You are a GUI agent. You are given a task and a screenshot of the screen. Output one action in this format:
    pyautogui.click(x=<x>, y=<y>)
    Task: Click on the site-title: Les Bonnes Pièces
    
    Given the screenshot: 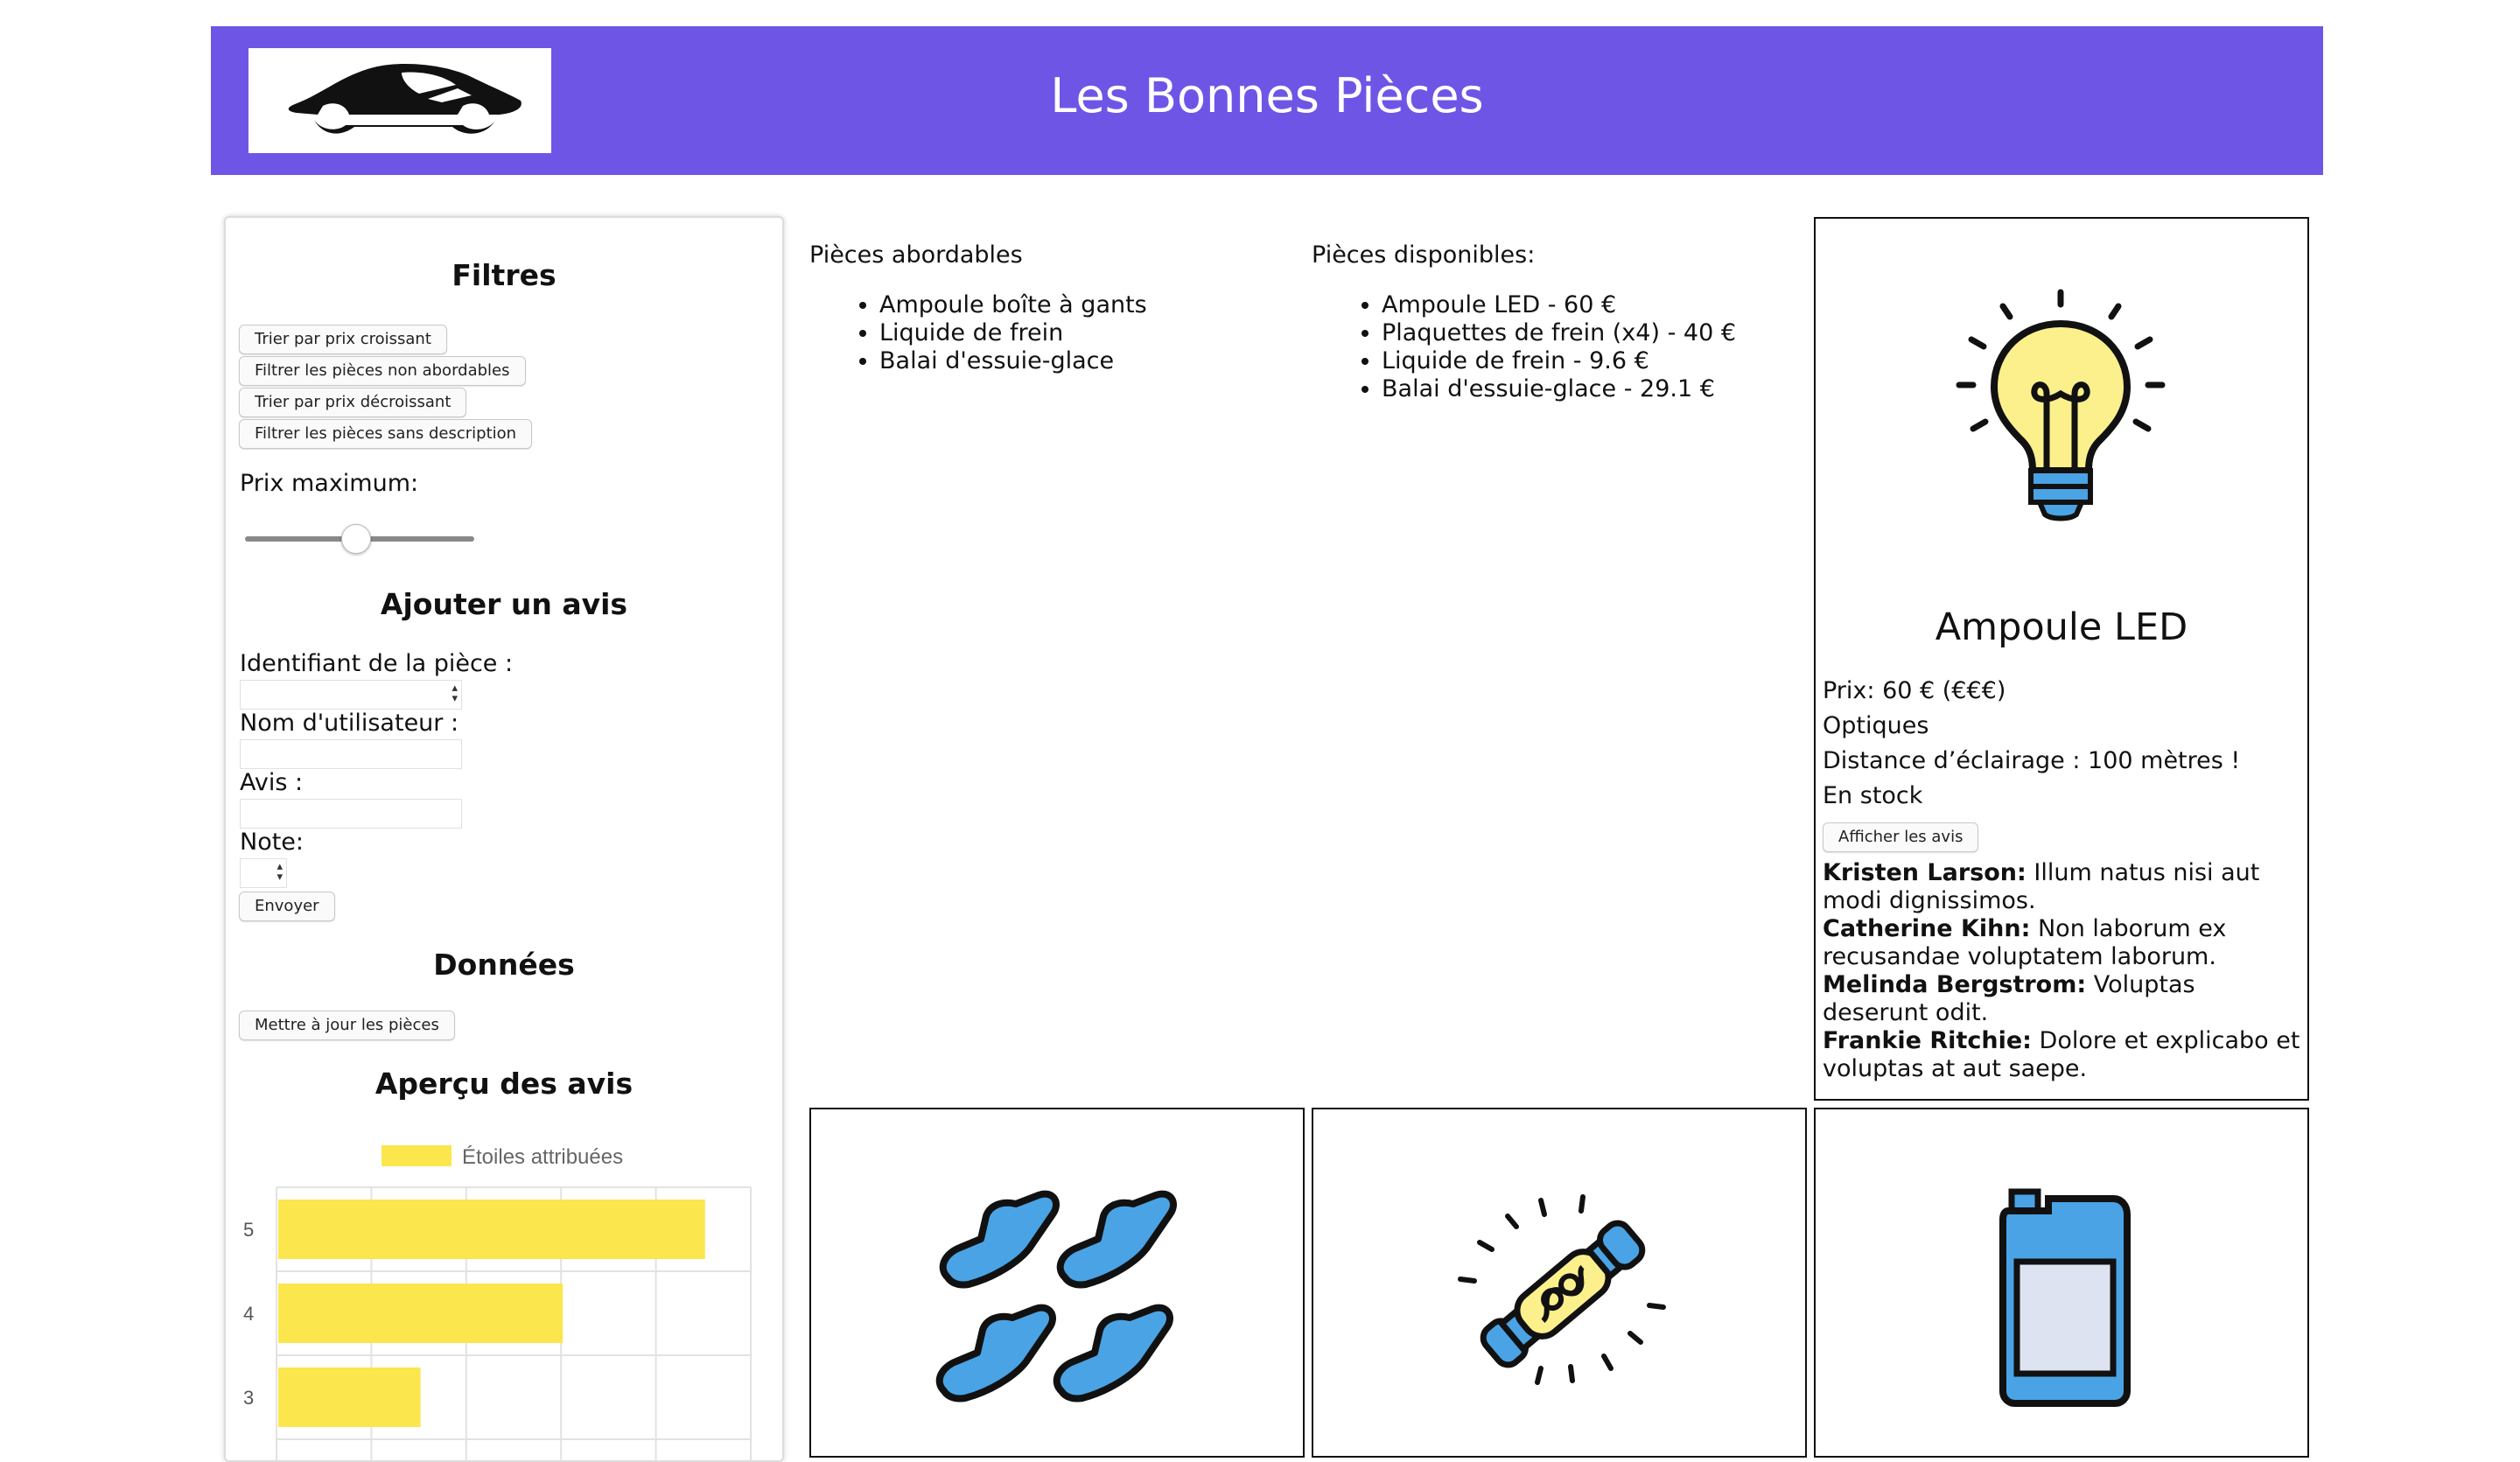 What is the action you would take?
    pyautogui.click(x=1267, y=96)
    